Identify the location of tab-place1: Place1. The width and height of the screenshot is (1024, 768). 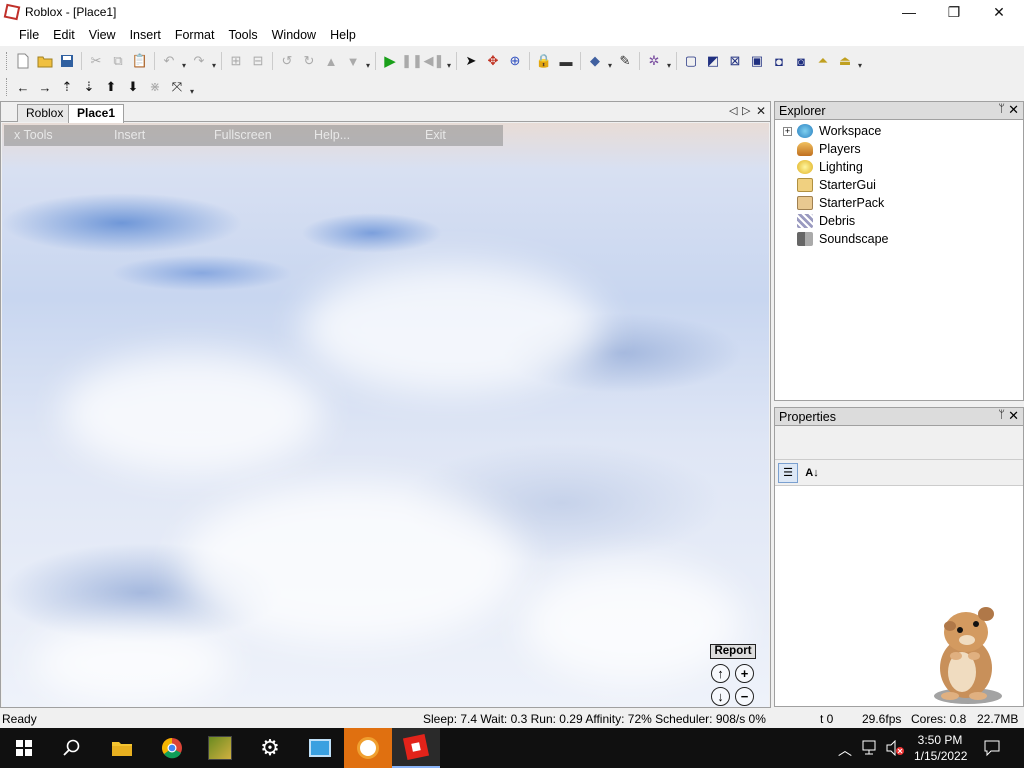
(96, 113).